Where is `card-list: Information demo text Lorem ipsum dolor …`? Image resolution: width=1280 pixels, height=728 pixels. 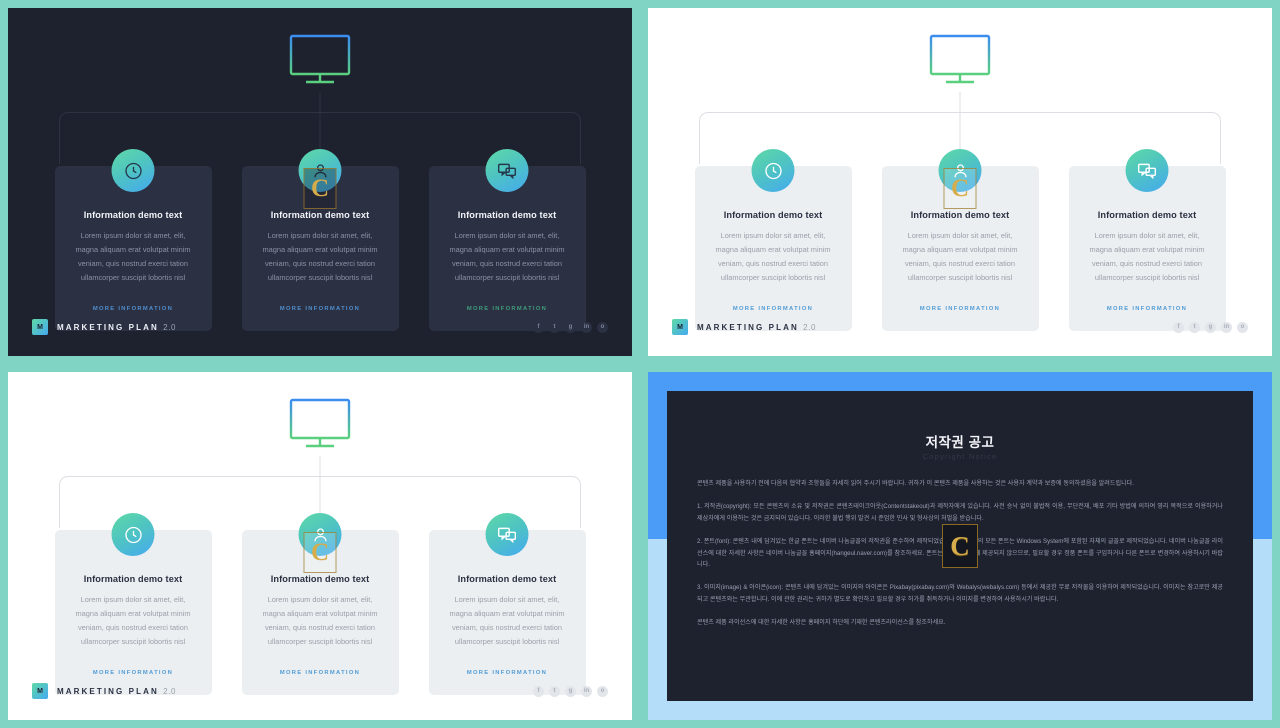
card-list: Information demo text Lorem ipsum dolor … is located at coordinates (320, 604).